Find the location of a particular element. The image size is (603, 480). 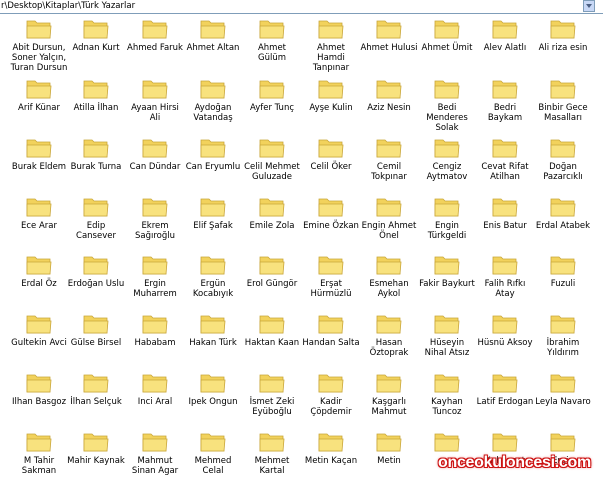

folder-item: Ergin Muharrem is located at coordinates (155, 276).